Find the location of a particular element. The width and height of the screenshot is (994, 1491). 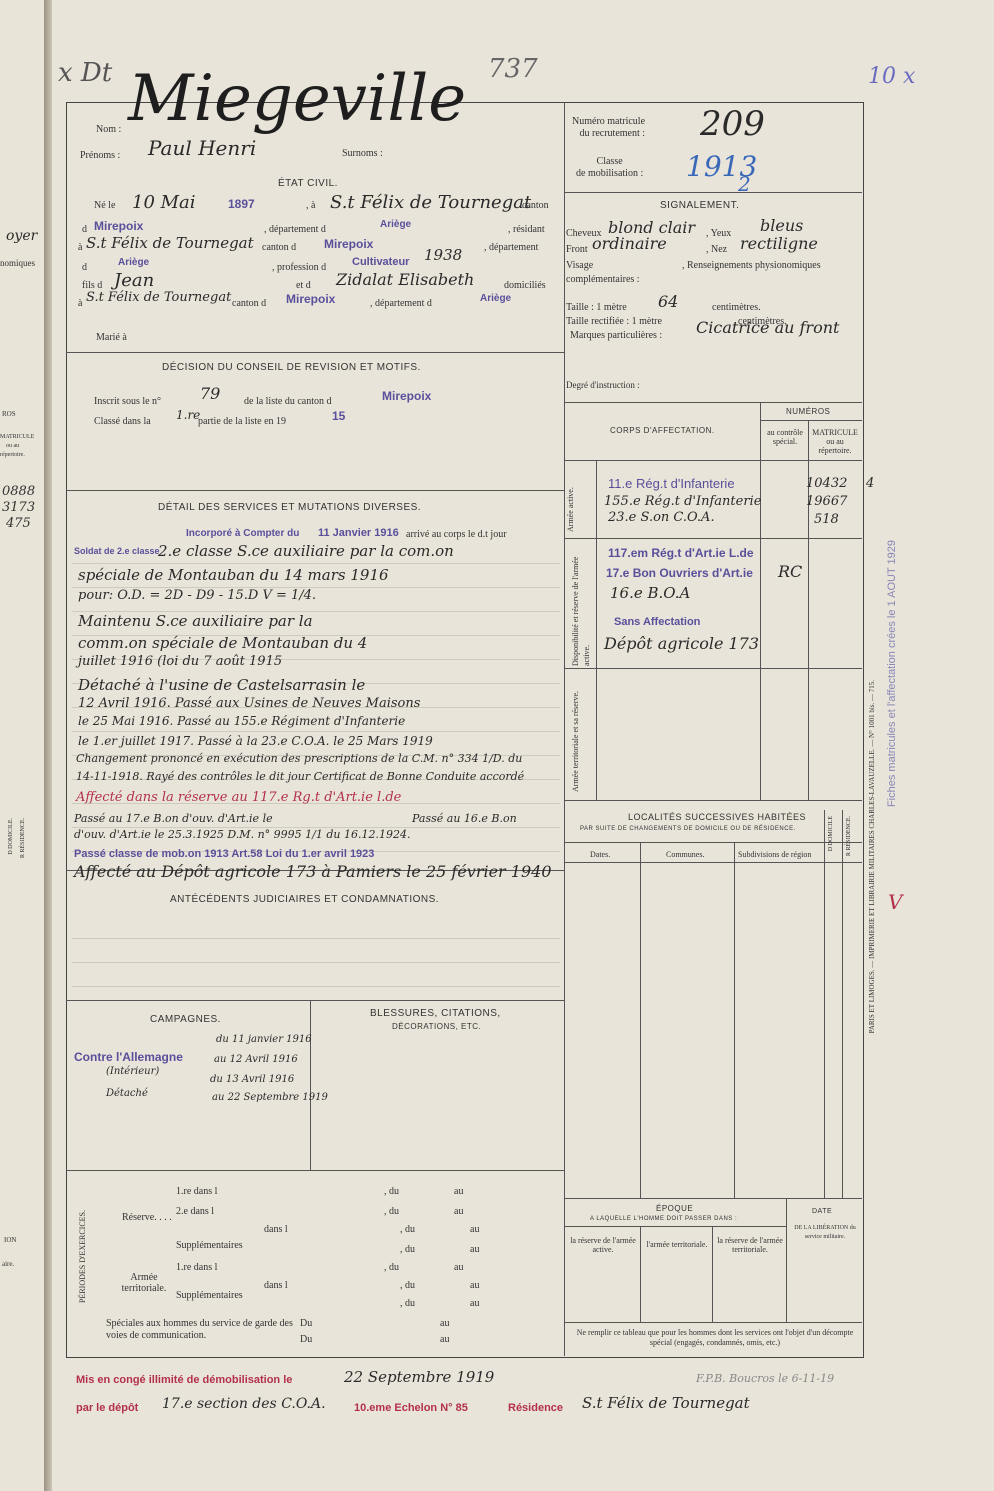

left-page-number: 475 is located at coordinates (18, 523).